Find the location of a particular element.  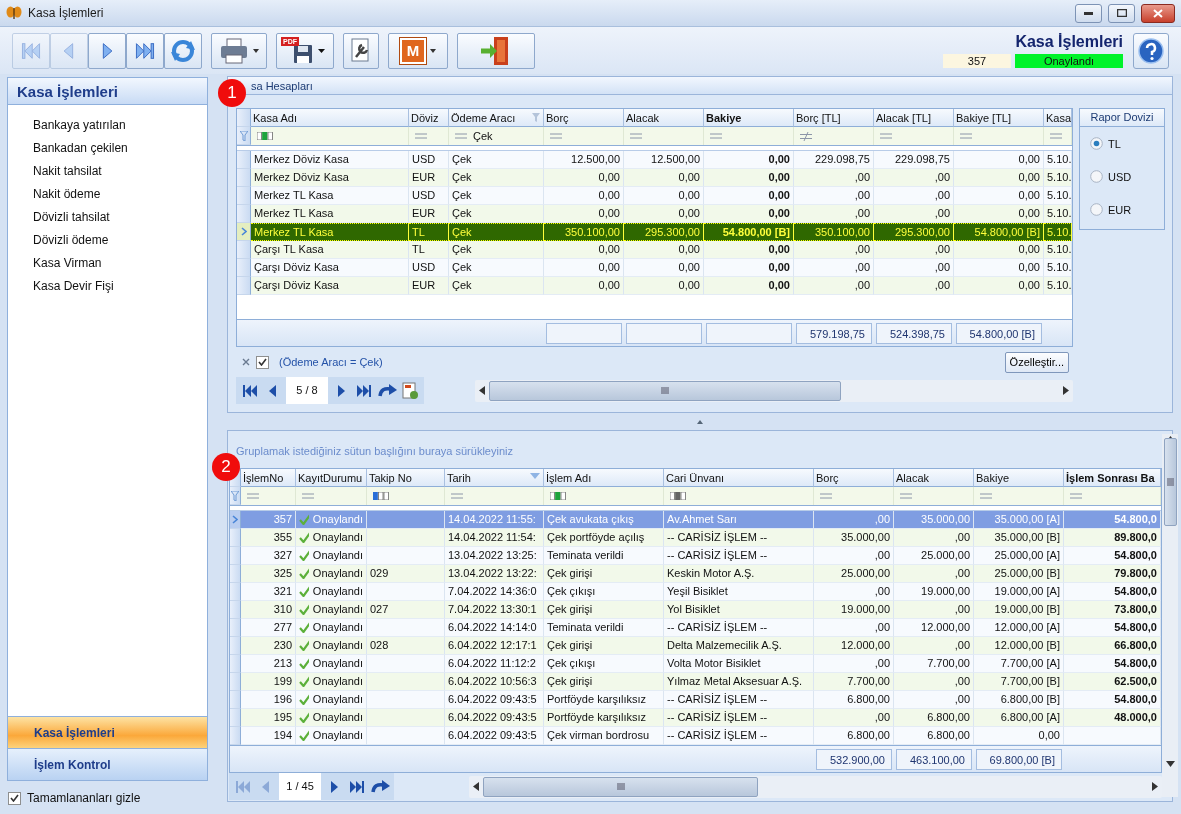

equals-icon is located at coordinates (253, 496).